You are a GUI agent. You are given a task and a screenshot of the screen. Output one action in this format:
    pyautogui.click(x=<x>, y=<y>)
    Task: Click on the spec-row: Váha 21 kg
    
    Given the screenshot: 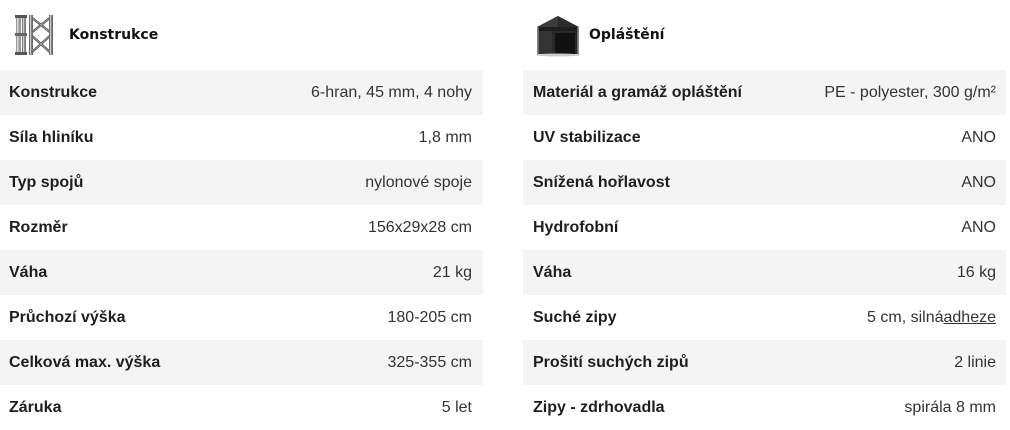 What is the action you would take?
    pyautogui.click(x=241, y=272)
    